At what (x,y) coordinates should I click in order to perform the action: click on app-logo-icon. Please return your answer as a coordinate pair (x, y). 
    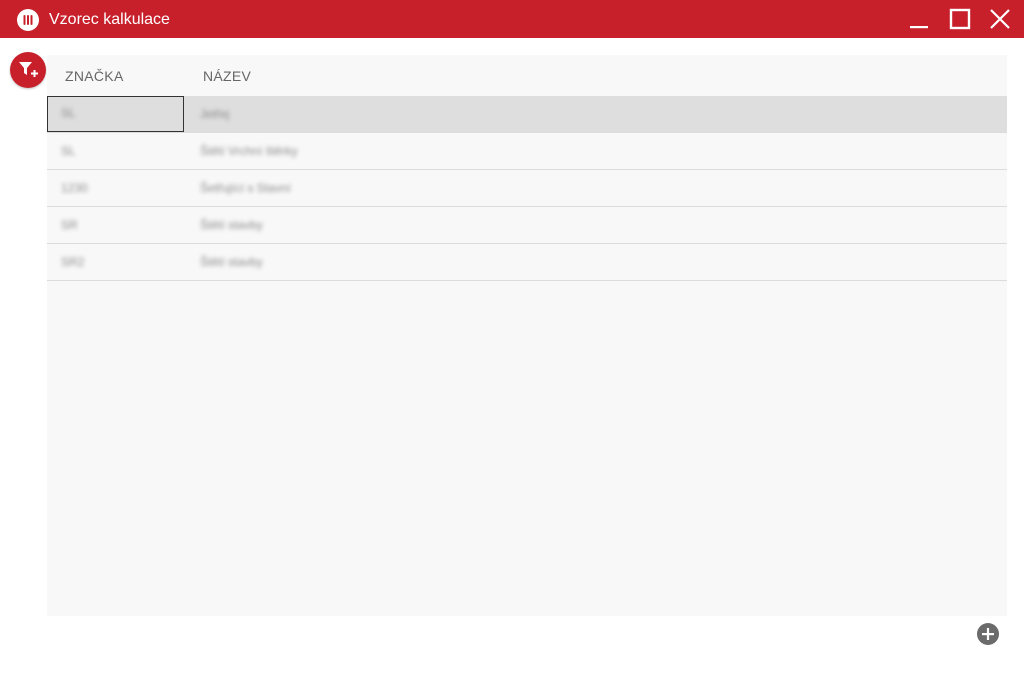
    Looking at the image, I should click on (28, 20).